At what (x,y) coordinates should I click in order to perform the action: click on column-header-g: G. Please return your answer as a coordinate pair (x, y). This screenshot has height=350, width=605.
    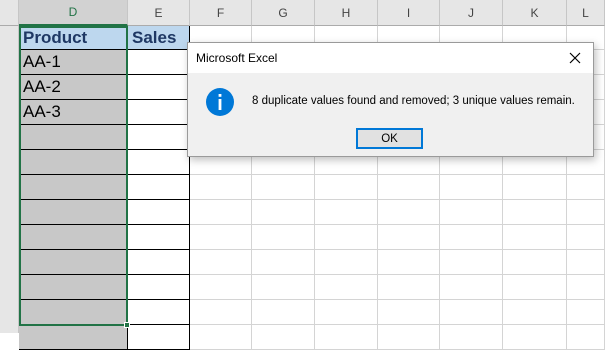
    Looking at the image, I should click on (283, 13).